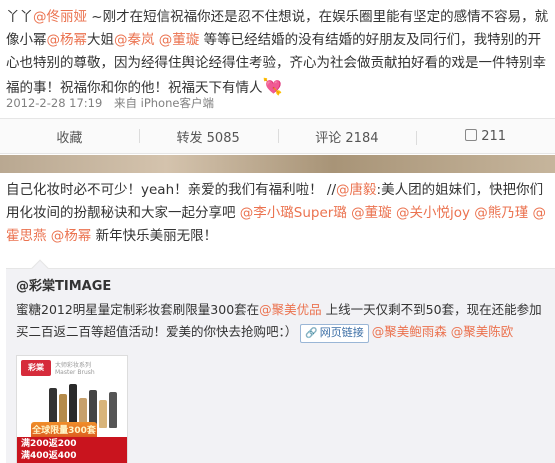  What do you see at coordinates (347, 136) in the screenshot?
I see `comment-button: 评论 2184` at bounding box center [347, 136].